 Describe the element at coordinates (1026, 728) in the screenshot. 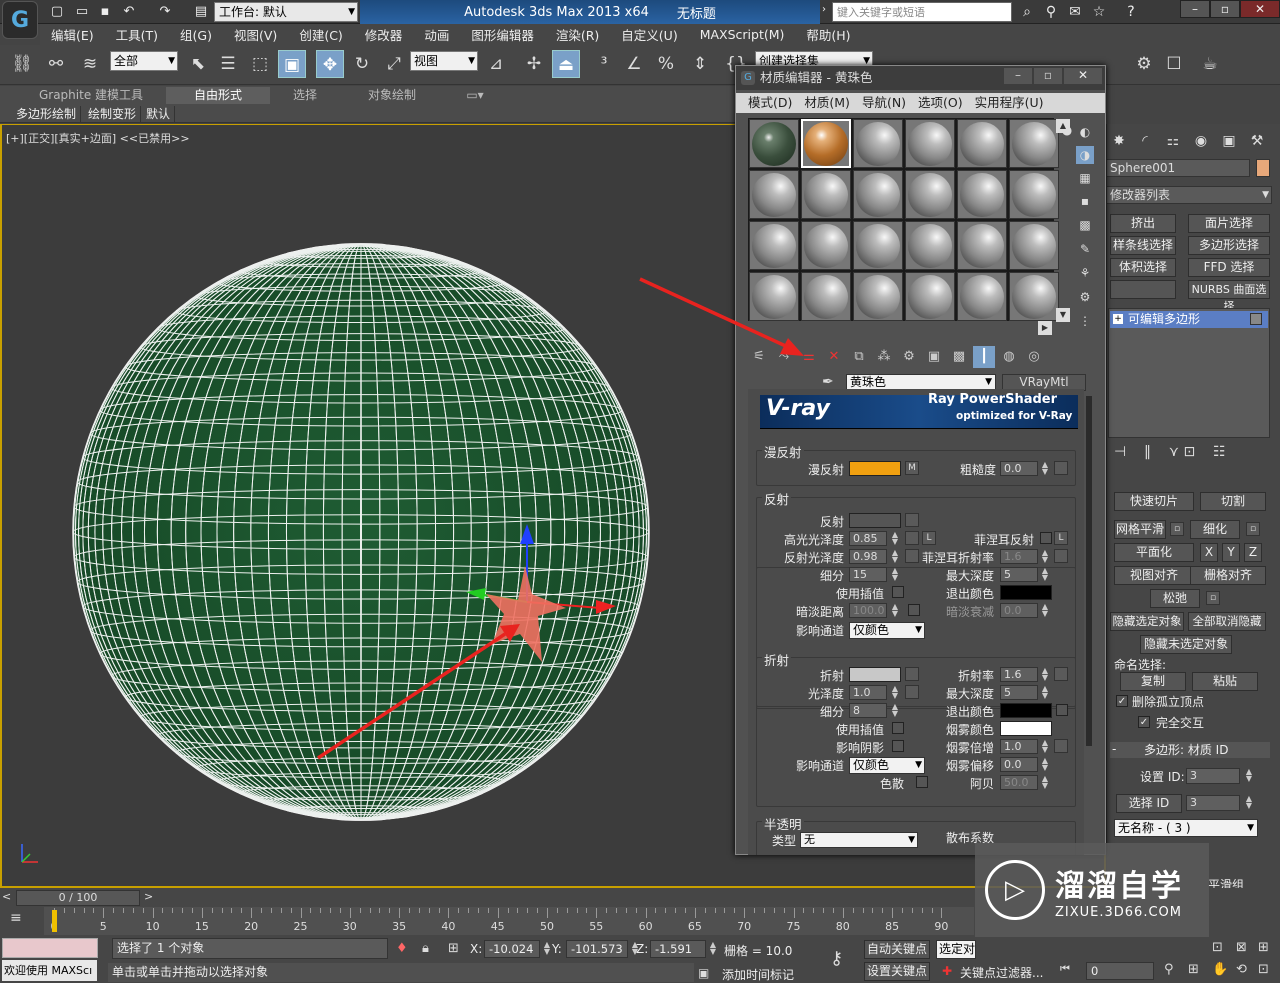

I see `fog-color-swatch` at that location.